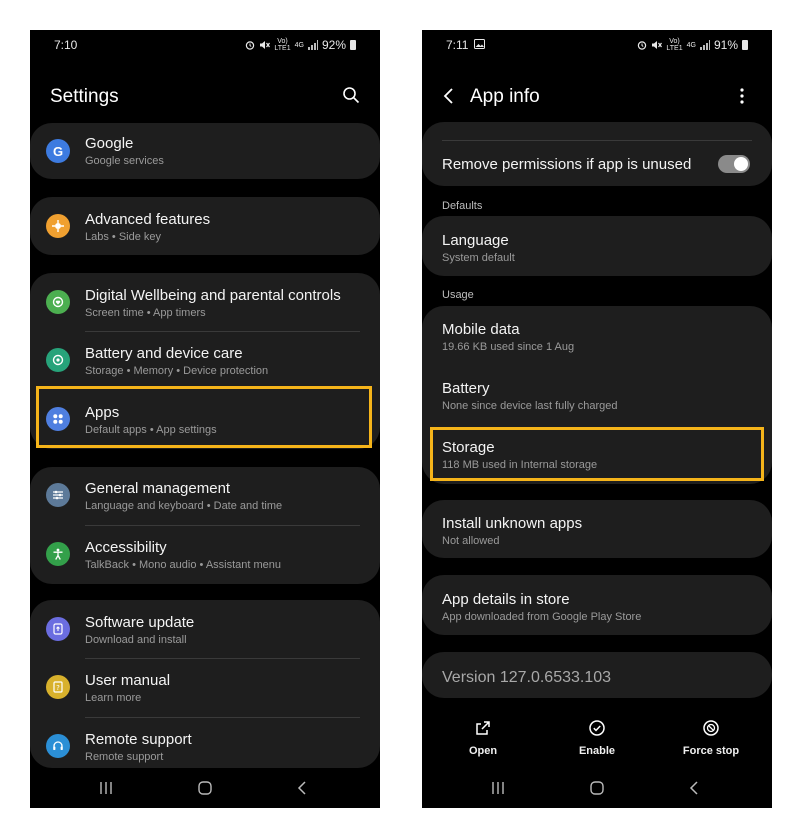 This screenshot has width=800, height=838. I want to click on language-row: Language System default, so click(597, 246).